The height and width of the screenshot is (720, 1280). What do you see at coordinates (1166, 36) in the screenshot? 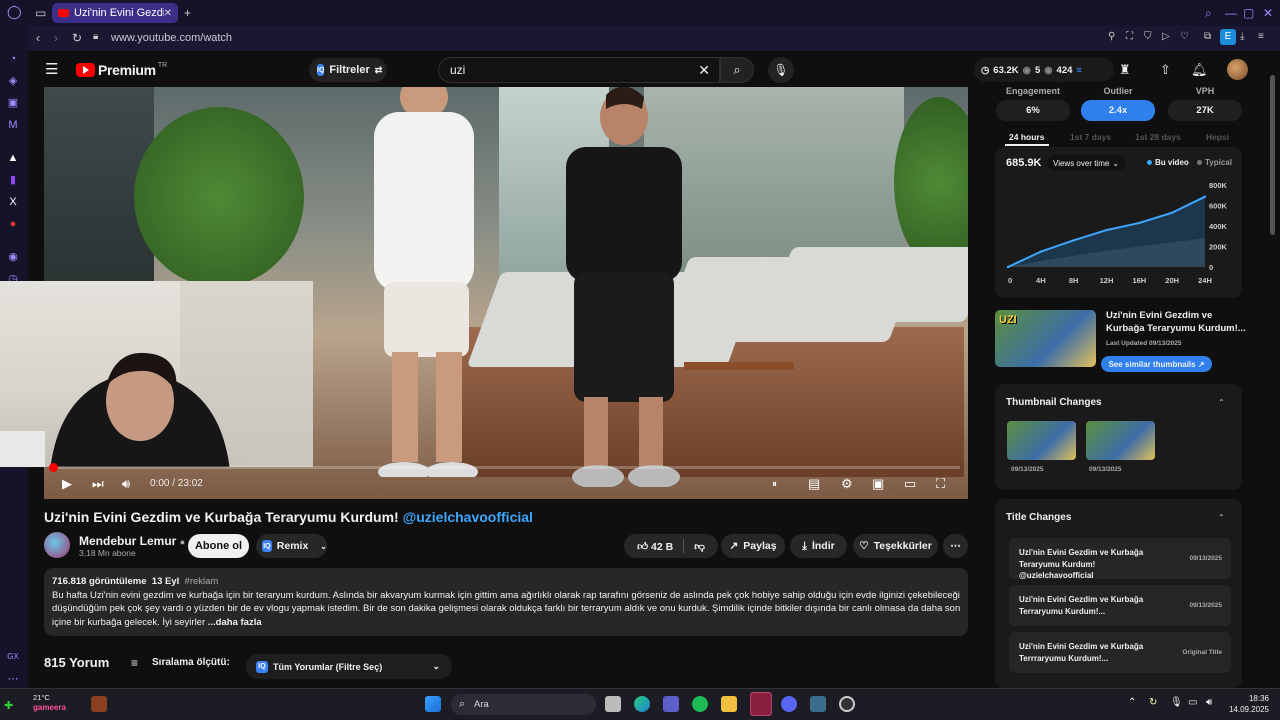
I see `play-icon: ▷` at bounding box center [1166, 36].